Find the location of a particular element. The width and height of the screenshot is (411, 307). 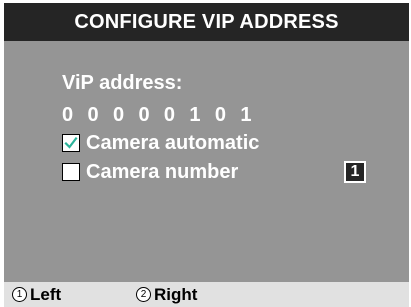

soft-key-right: 2 Right is located at coordinates (166, 294).